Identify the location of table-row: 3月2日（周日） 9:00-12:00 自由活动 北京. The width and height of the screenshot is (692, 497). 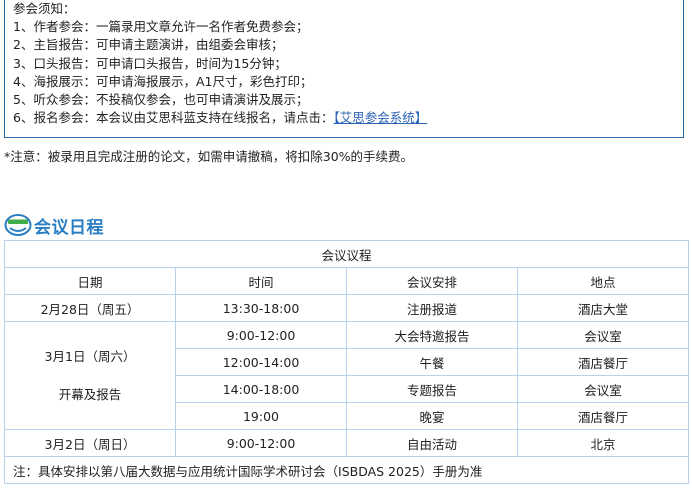
(347, 443).